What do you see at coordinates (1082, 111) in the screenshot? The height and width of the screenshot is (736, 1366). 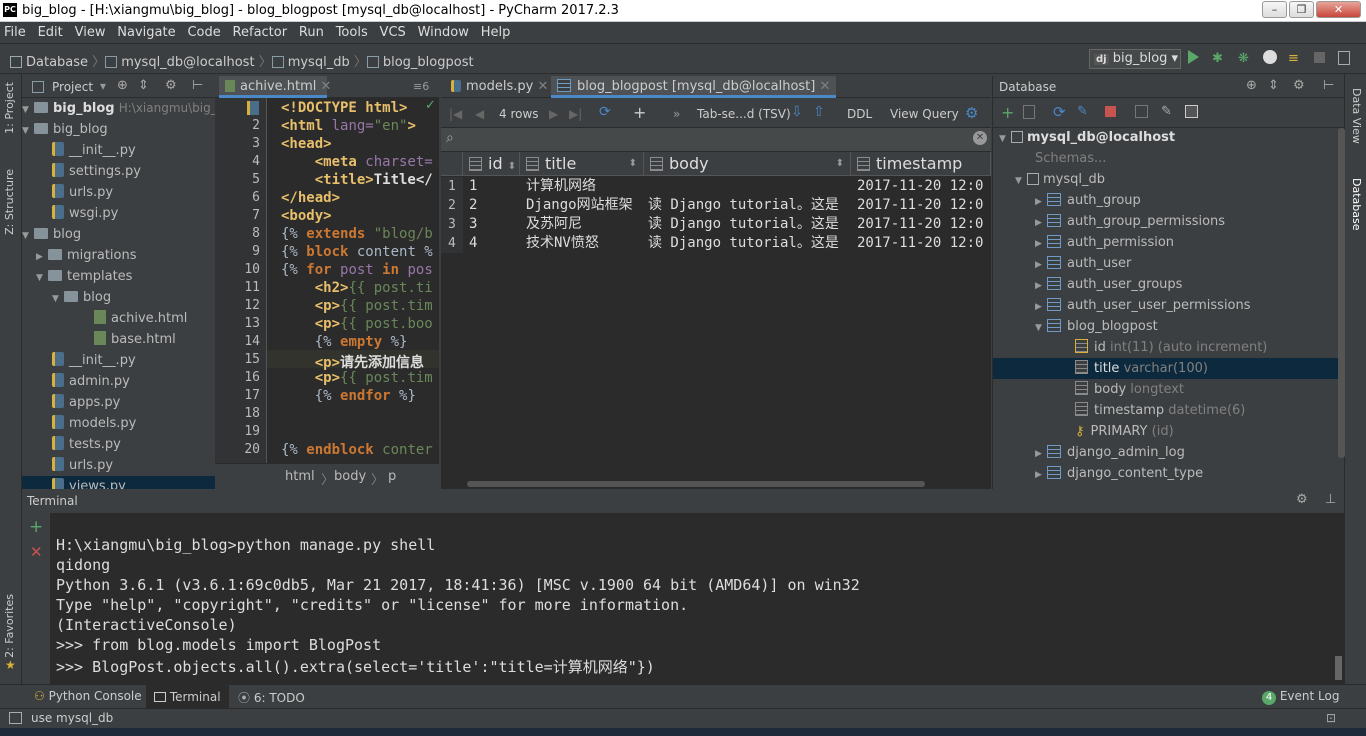 I see `properties-icon: ✎` at bounding box center [1082, 111].